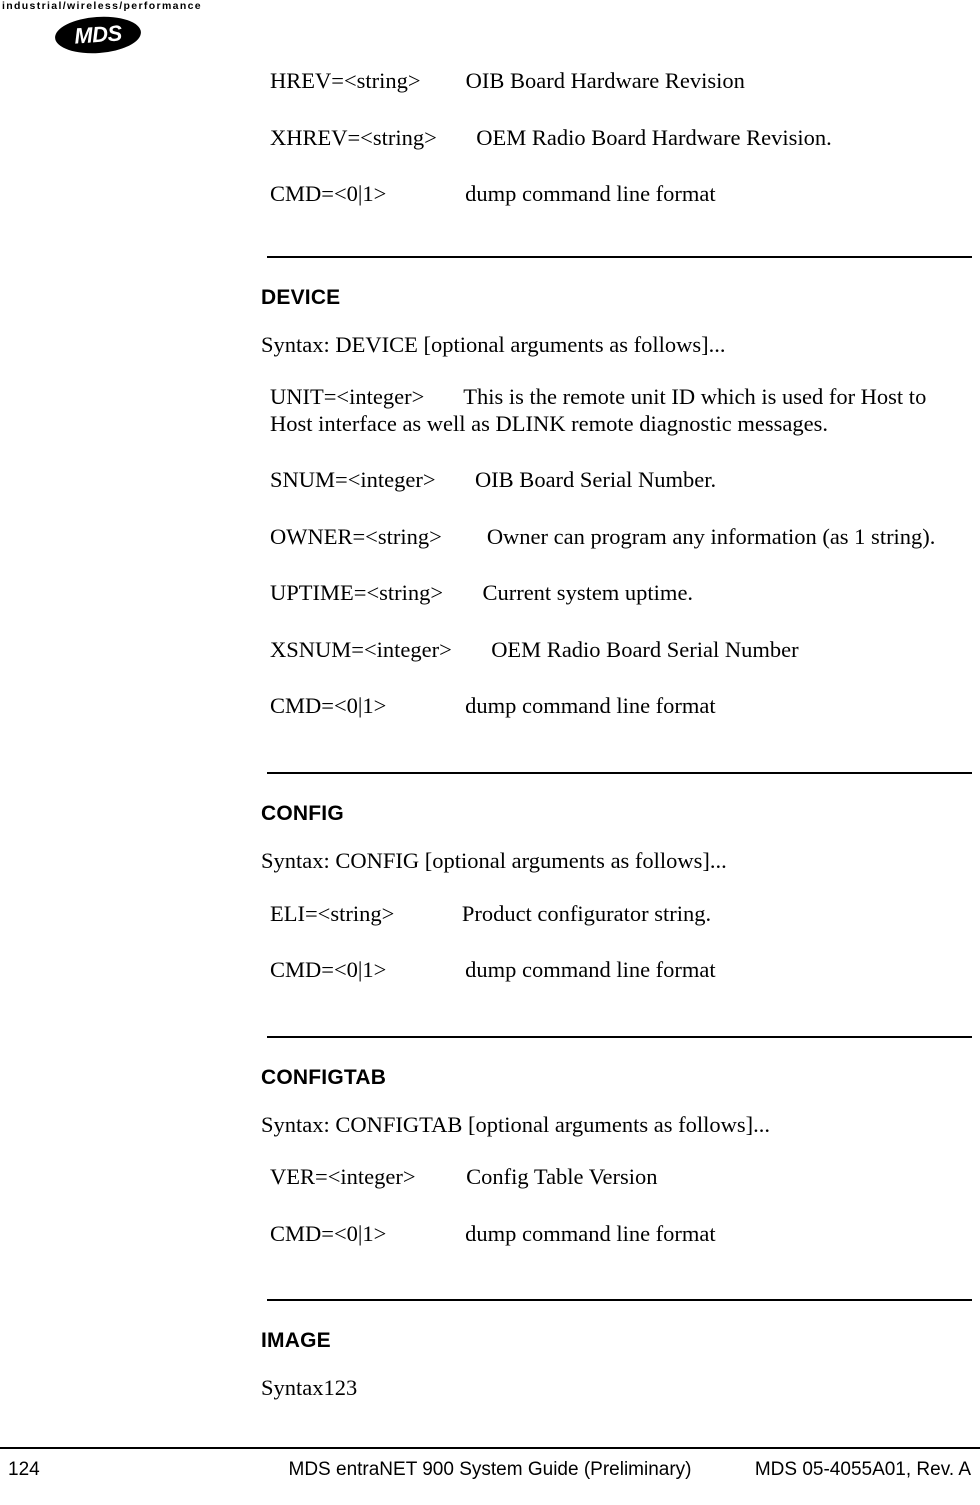  Describe the element at coordinates (361, 649) in the screenshot. I see `argument-name: XSNUM=<integer>` at that location.